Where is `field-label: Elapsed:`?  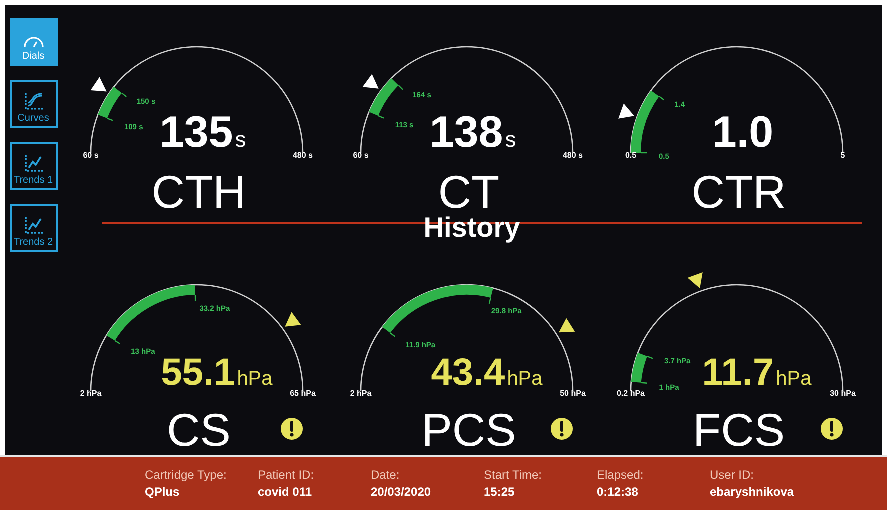
field-label: Elapsed: is located at coordinates (621, 475).